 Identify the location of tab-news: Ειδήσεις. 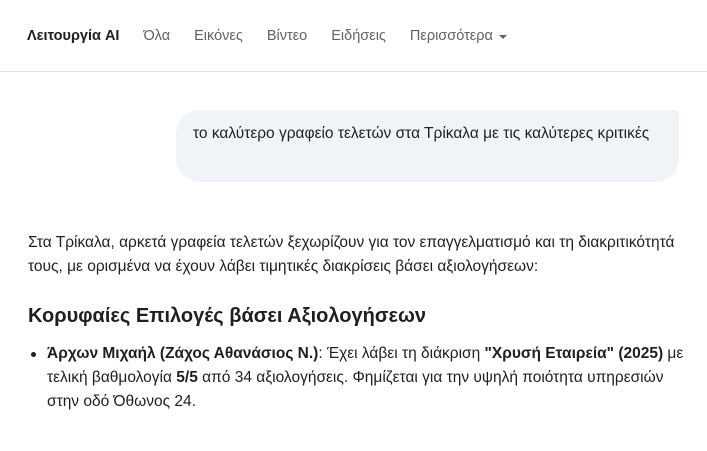
(358, 36).